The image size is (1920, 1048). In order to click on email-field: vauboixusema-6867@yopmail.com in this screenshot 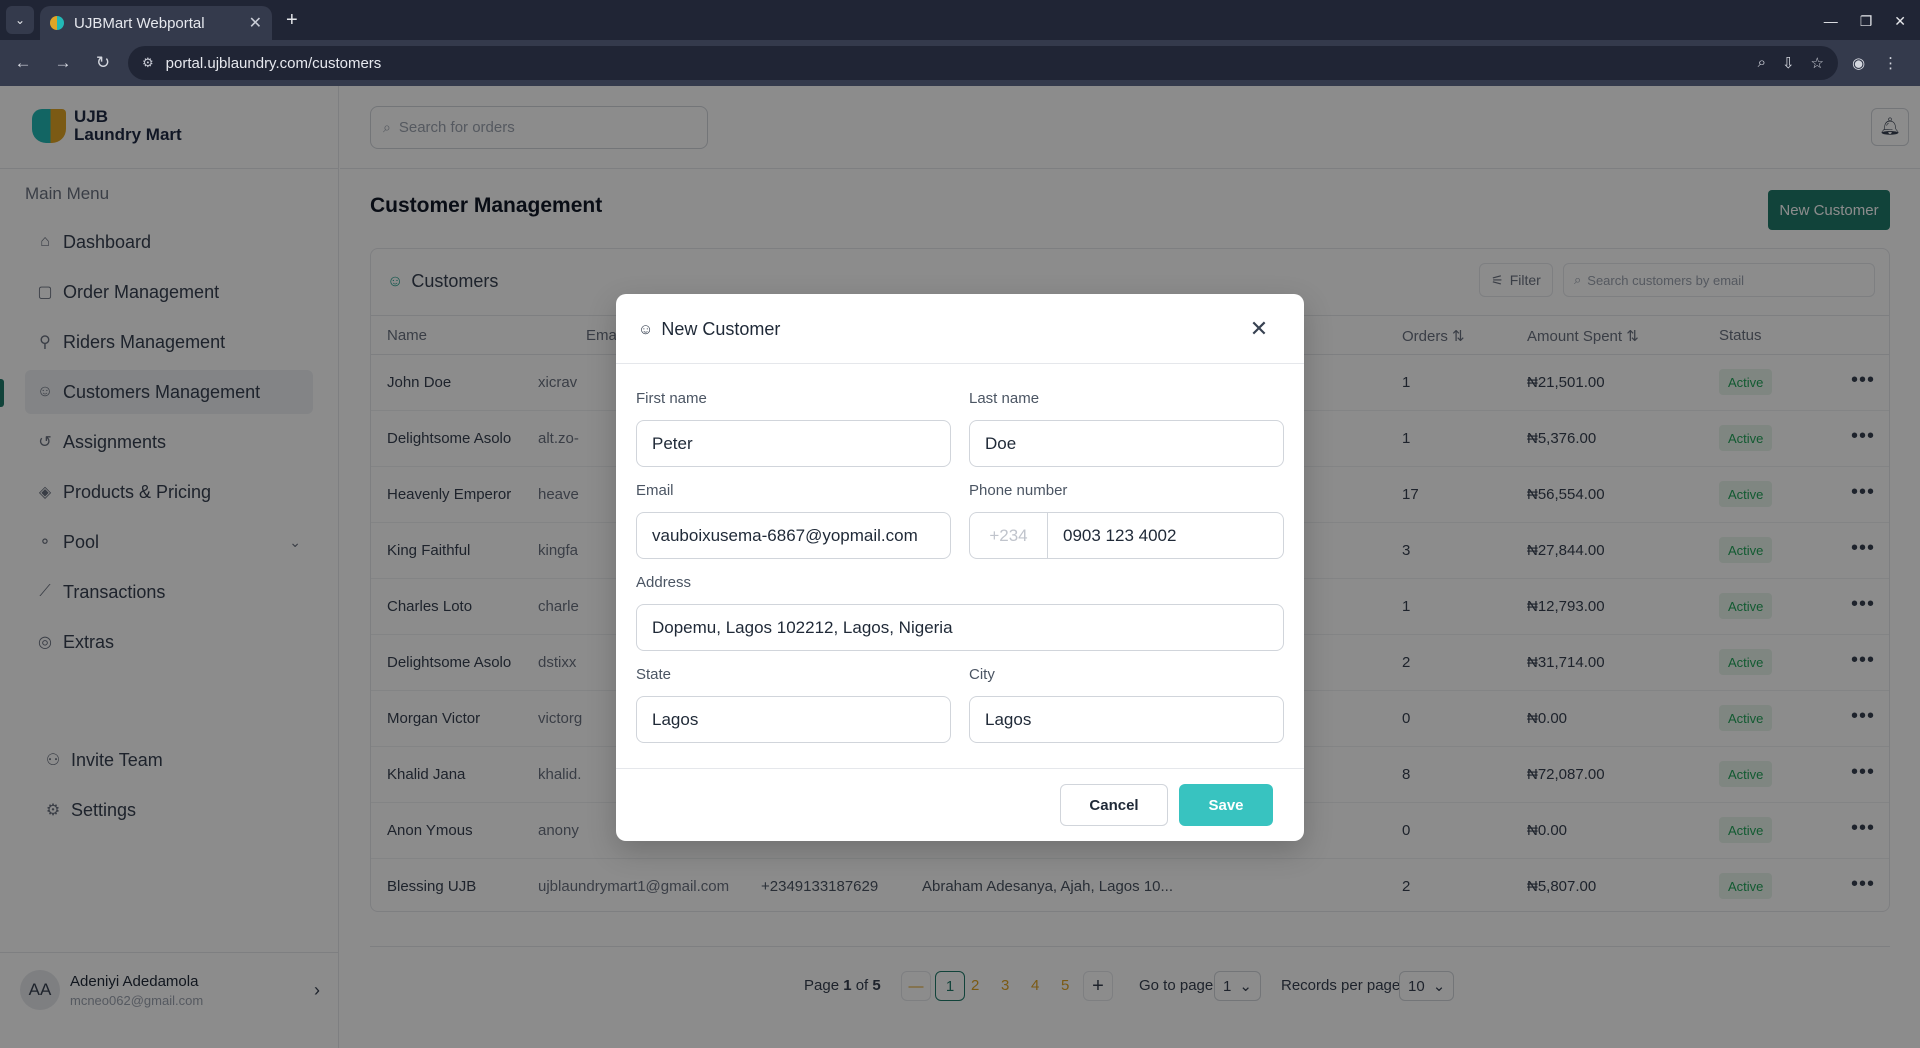, I will do `click(793, 535)`.